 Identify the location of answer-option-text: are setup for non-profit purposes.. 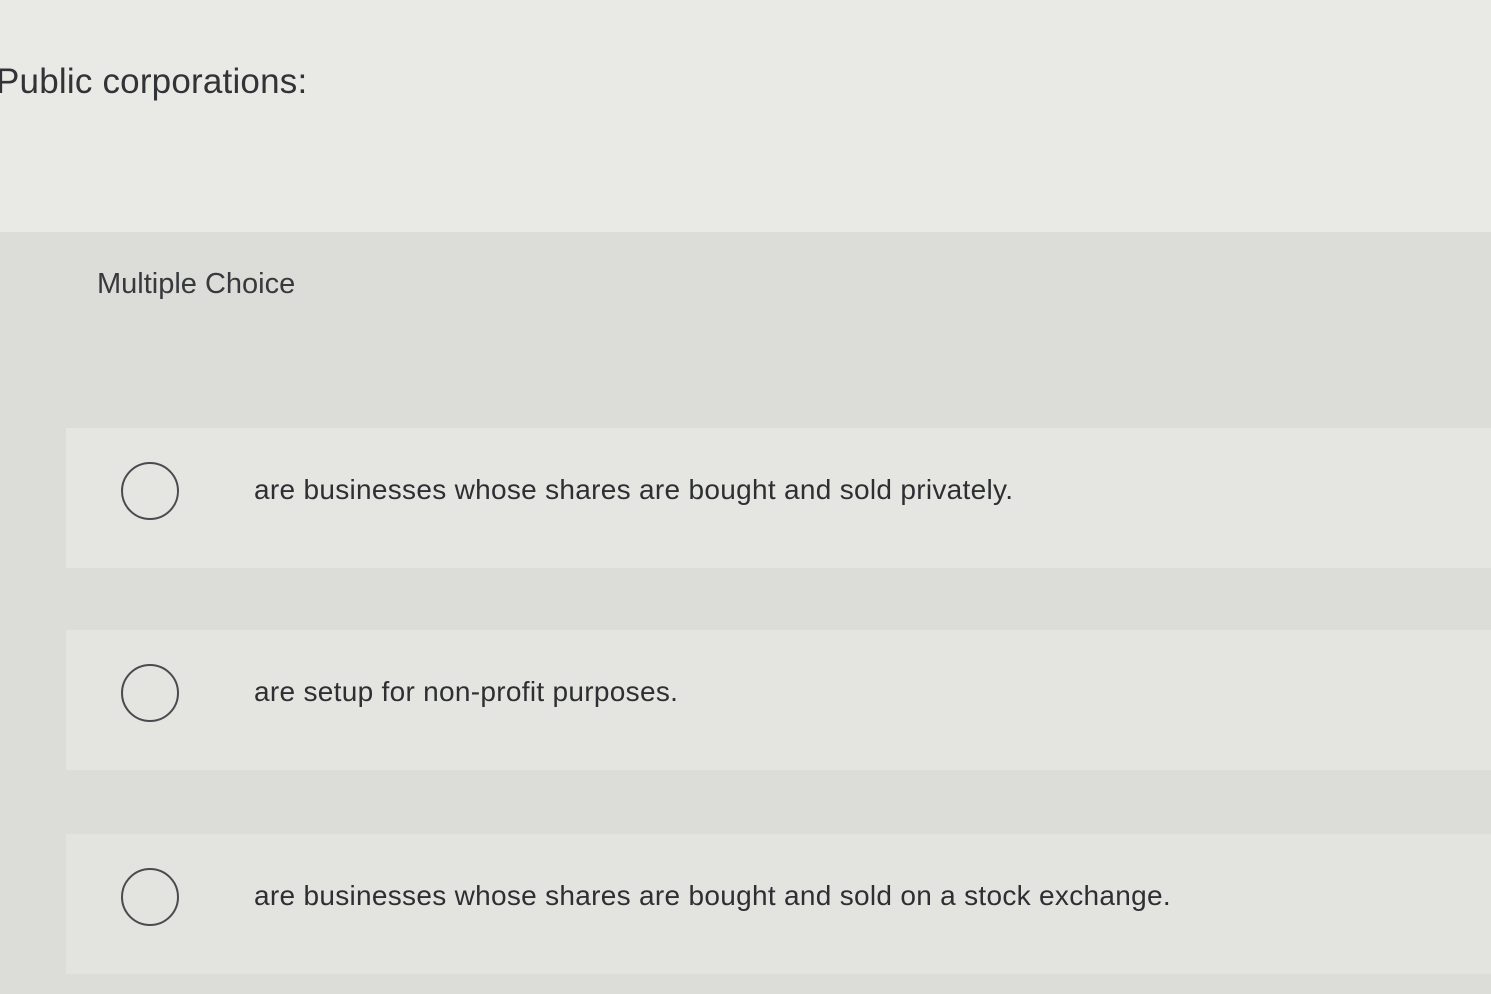
(466, 691).